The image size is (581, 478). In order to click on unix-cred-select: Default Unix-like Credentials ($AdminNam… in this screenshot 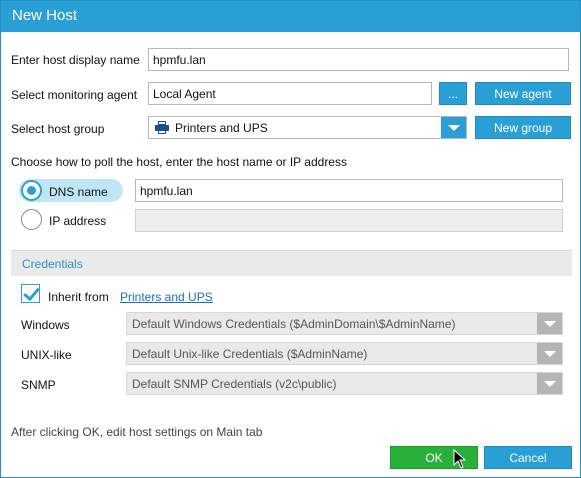, I will do `click(344, 353)`.